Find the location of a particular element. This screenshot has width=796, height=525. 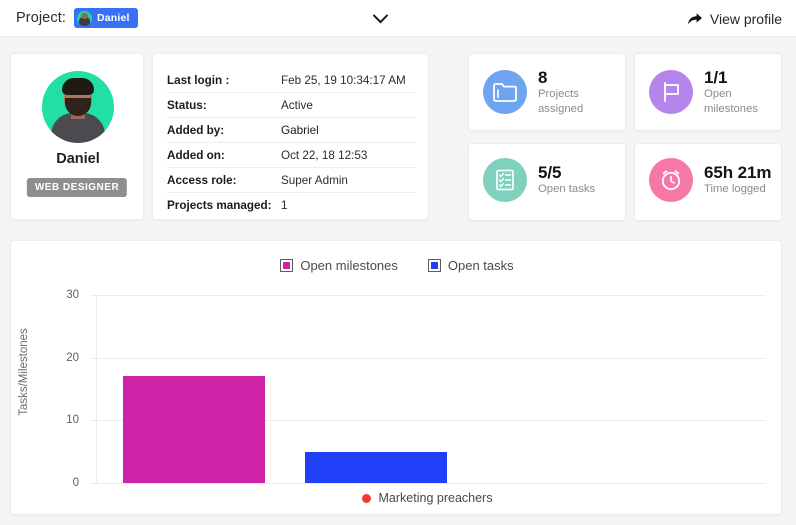

detail-value-added-by: Gabriel is located at coordinates (300, 130).